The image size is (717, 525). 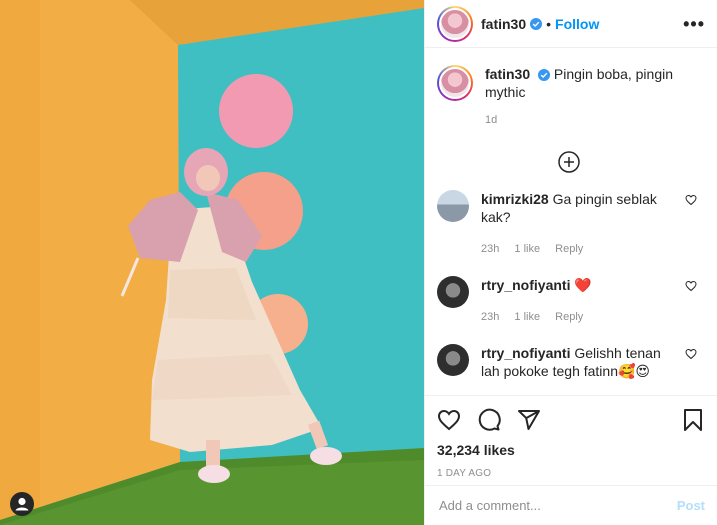 What do you see at coordinates (691, 505) in the screenshot?
I see `post-comment-button: Post` at bounding box center [691, 505].